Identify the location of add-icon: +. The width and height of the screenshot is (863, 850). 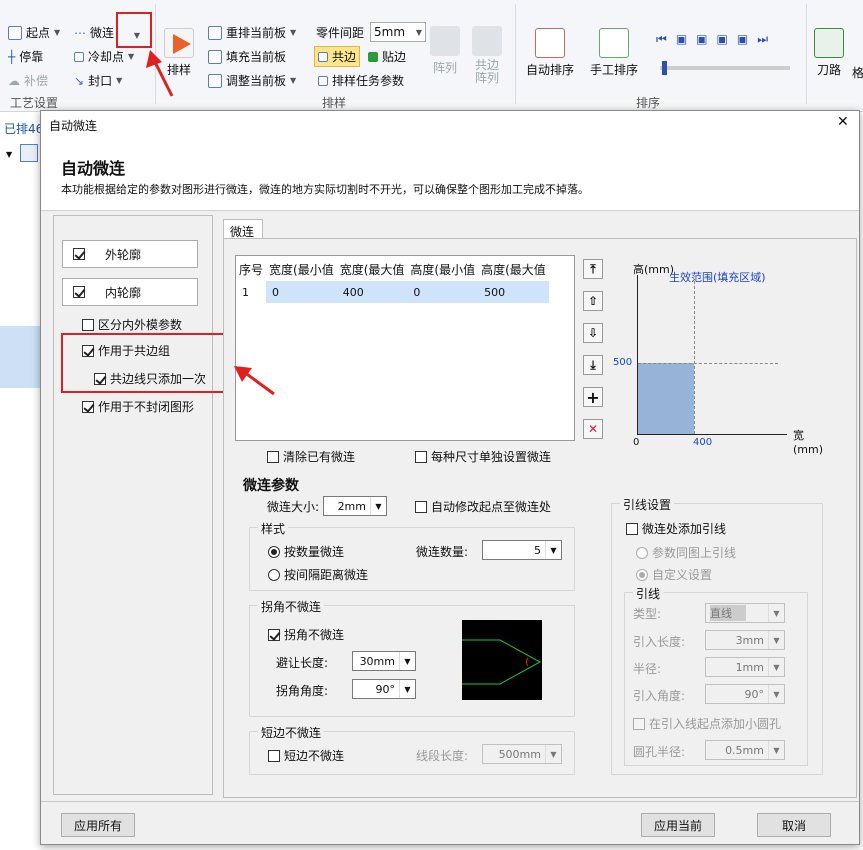
(593, 397).